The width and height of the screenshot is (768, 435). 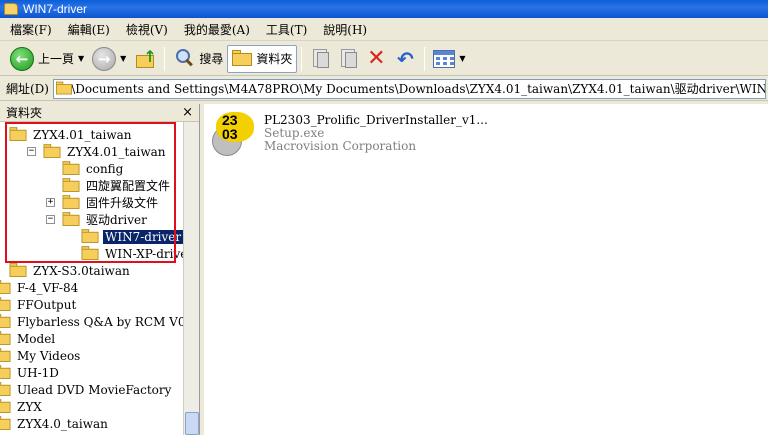 I want to click on tree-item: UH-1D, so click(x=30, y=372).